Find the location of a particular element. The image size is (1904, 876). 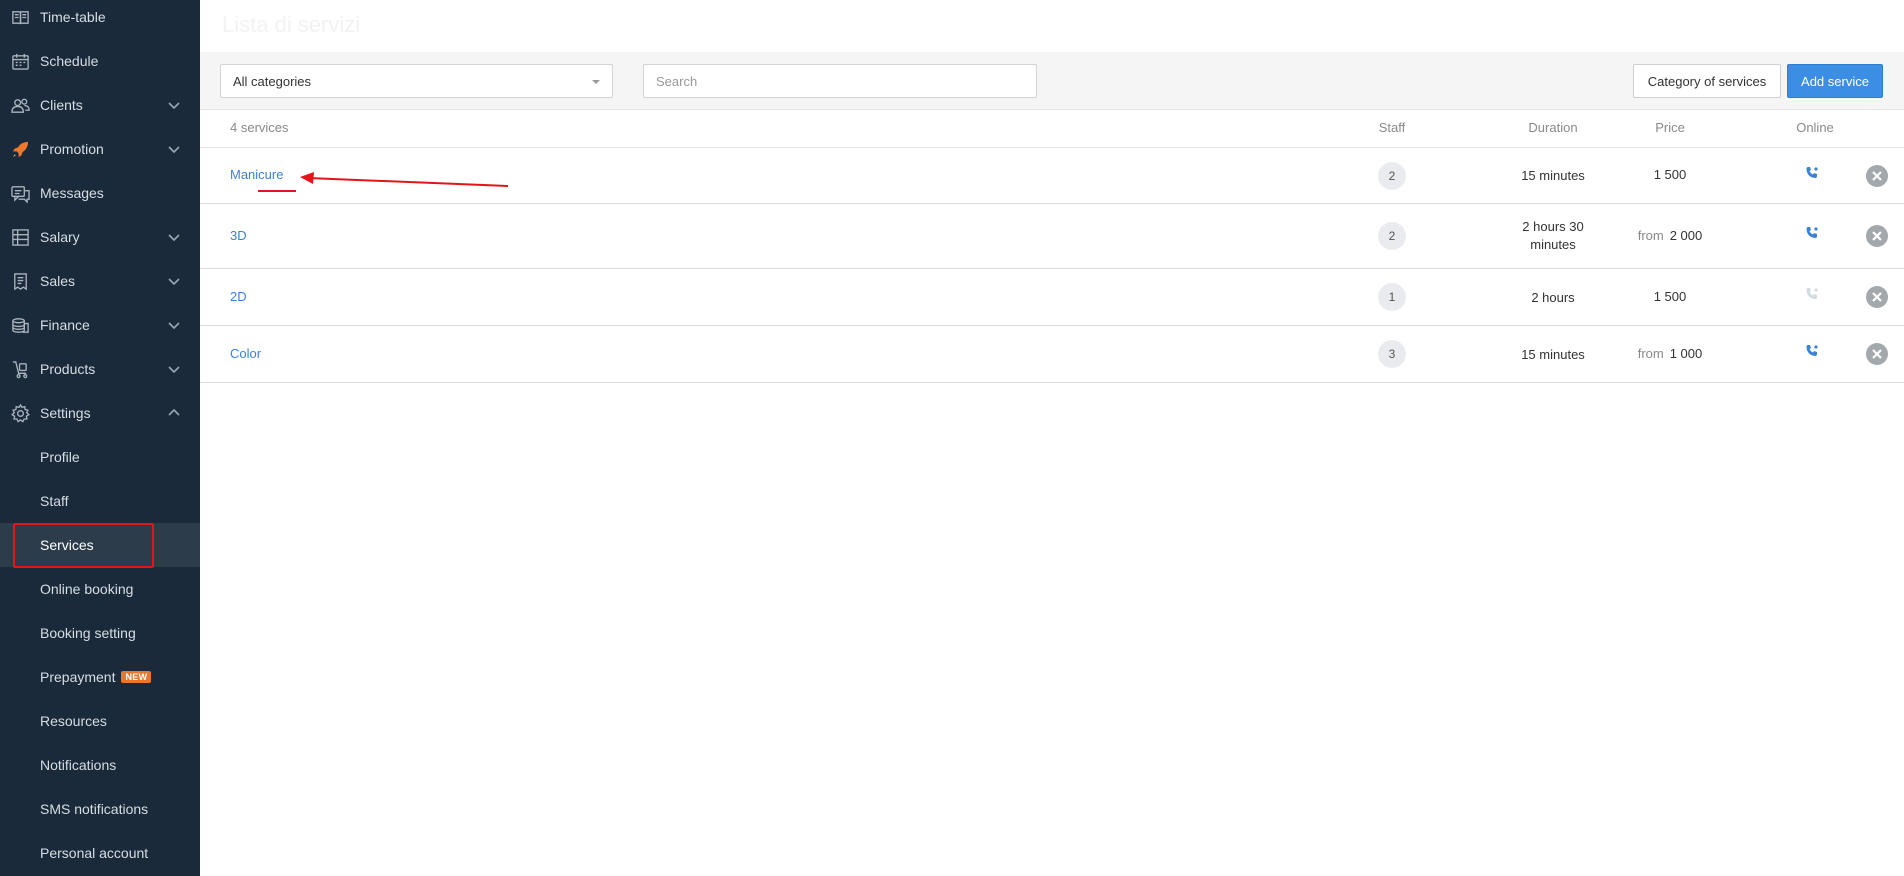

category-select-value: All categories is located at coordinates (272, 81).